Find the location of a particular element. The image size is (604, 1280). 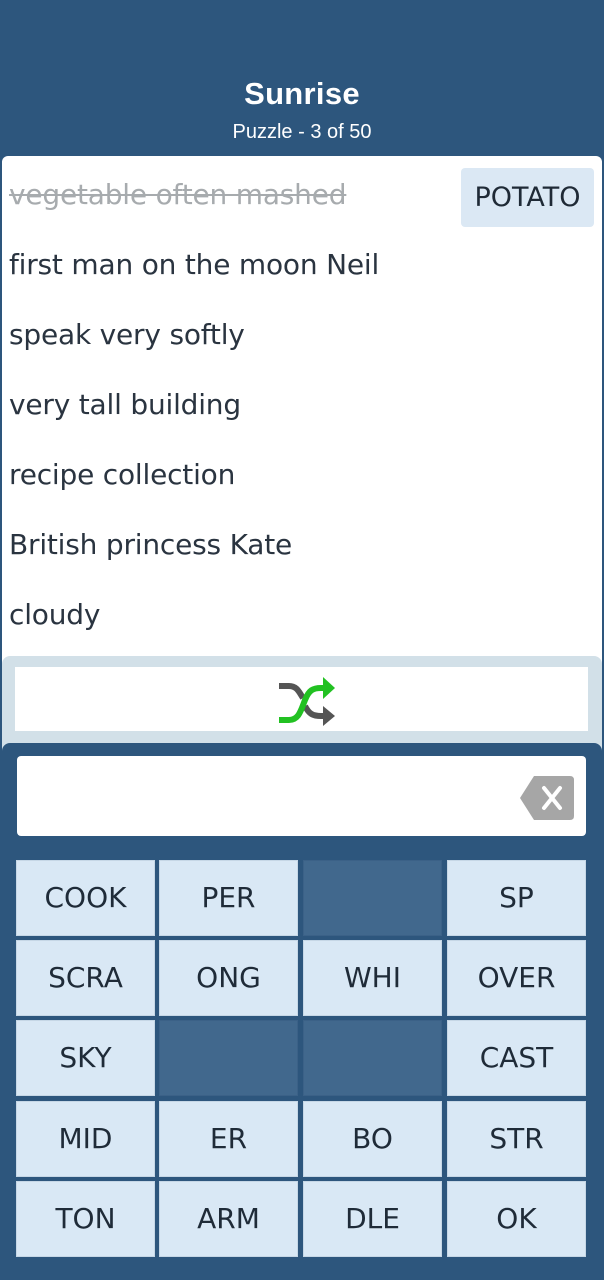

clue-text: vegetable often mashed is located at coordinates (178, 194).